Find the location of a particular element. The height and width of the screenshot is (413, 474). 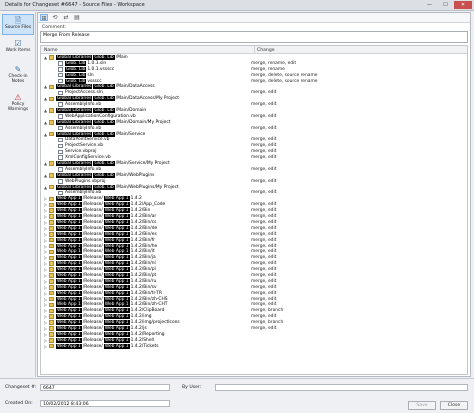

comment-input: Merge From Release is located at coordinates (254, 37).